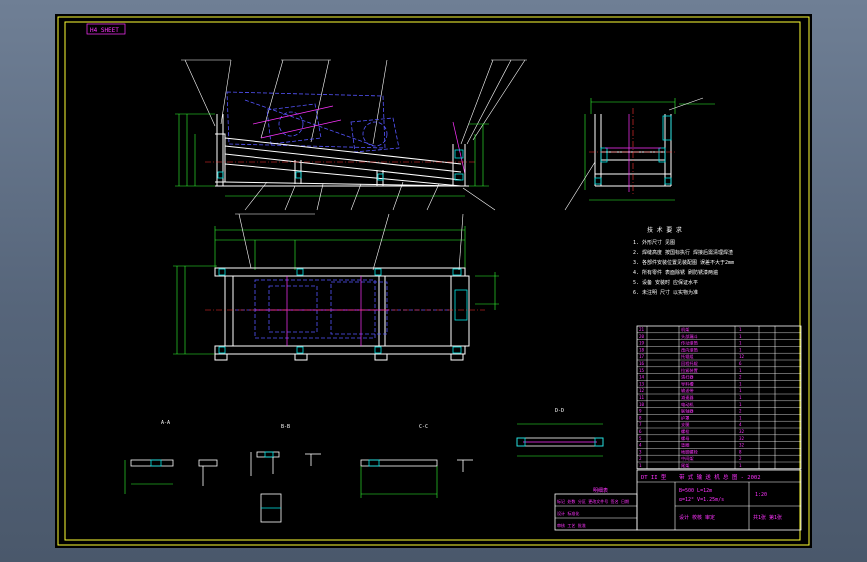 This screenshot has height=562, width=867. What do you see at coordinates (685, 329) in the screenshot?
I see `bom-item-name: 机架` at bounding box center [685, 329].